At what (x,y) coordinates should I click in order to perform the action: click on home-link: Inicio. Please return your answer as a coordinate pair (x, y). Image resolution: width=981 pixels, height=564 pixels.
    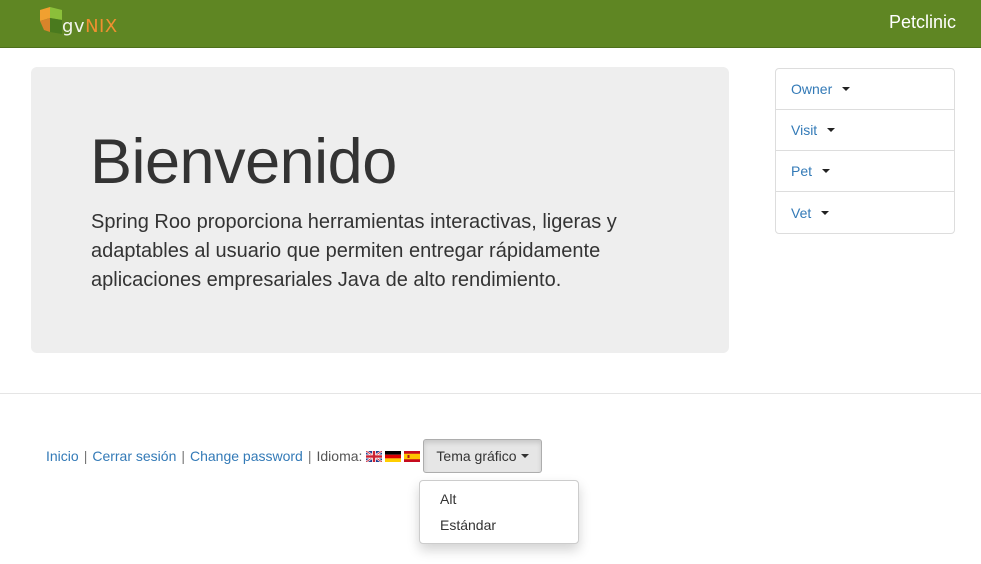
    Looking at the image, I should click on (62, 456).